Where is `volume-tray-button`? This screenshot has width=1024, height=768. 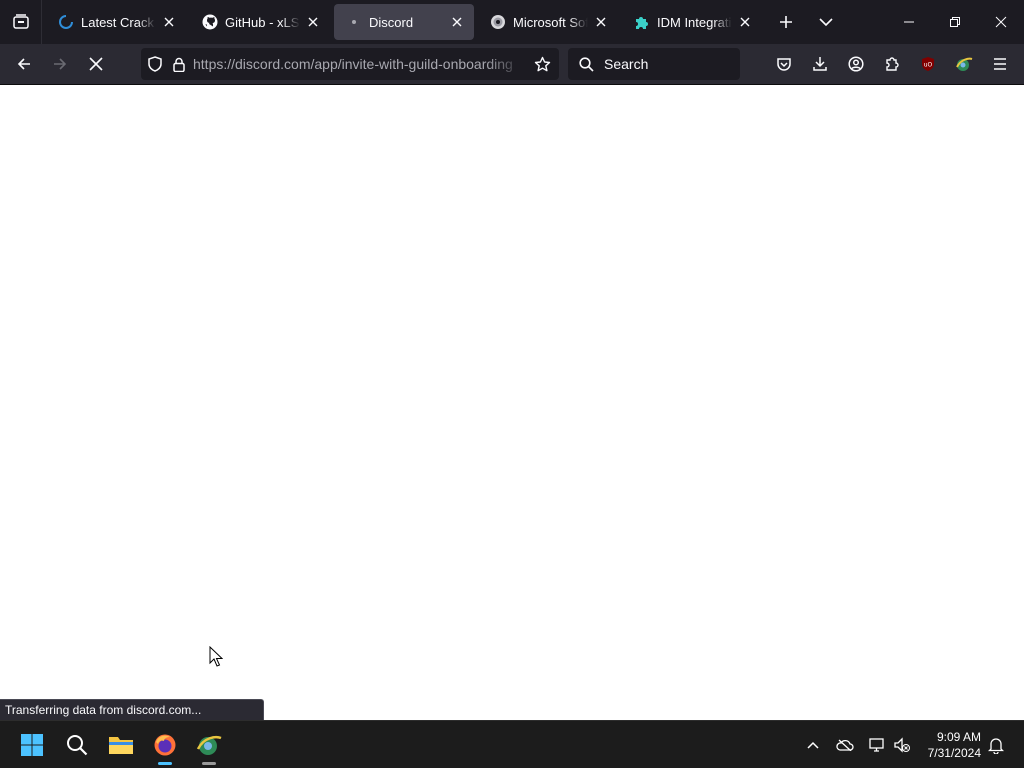 volume-tray-button is located at coordinates (902, 744).